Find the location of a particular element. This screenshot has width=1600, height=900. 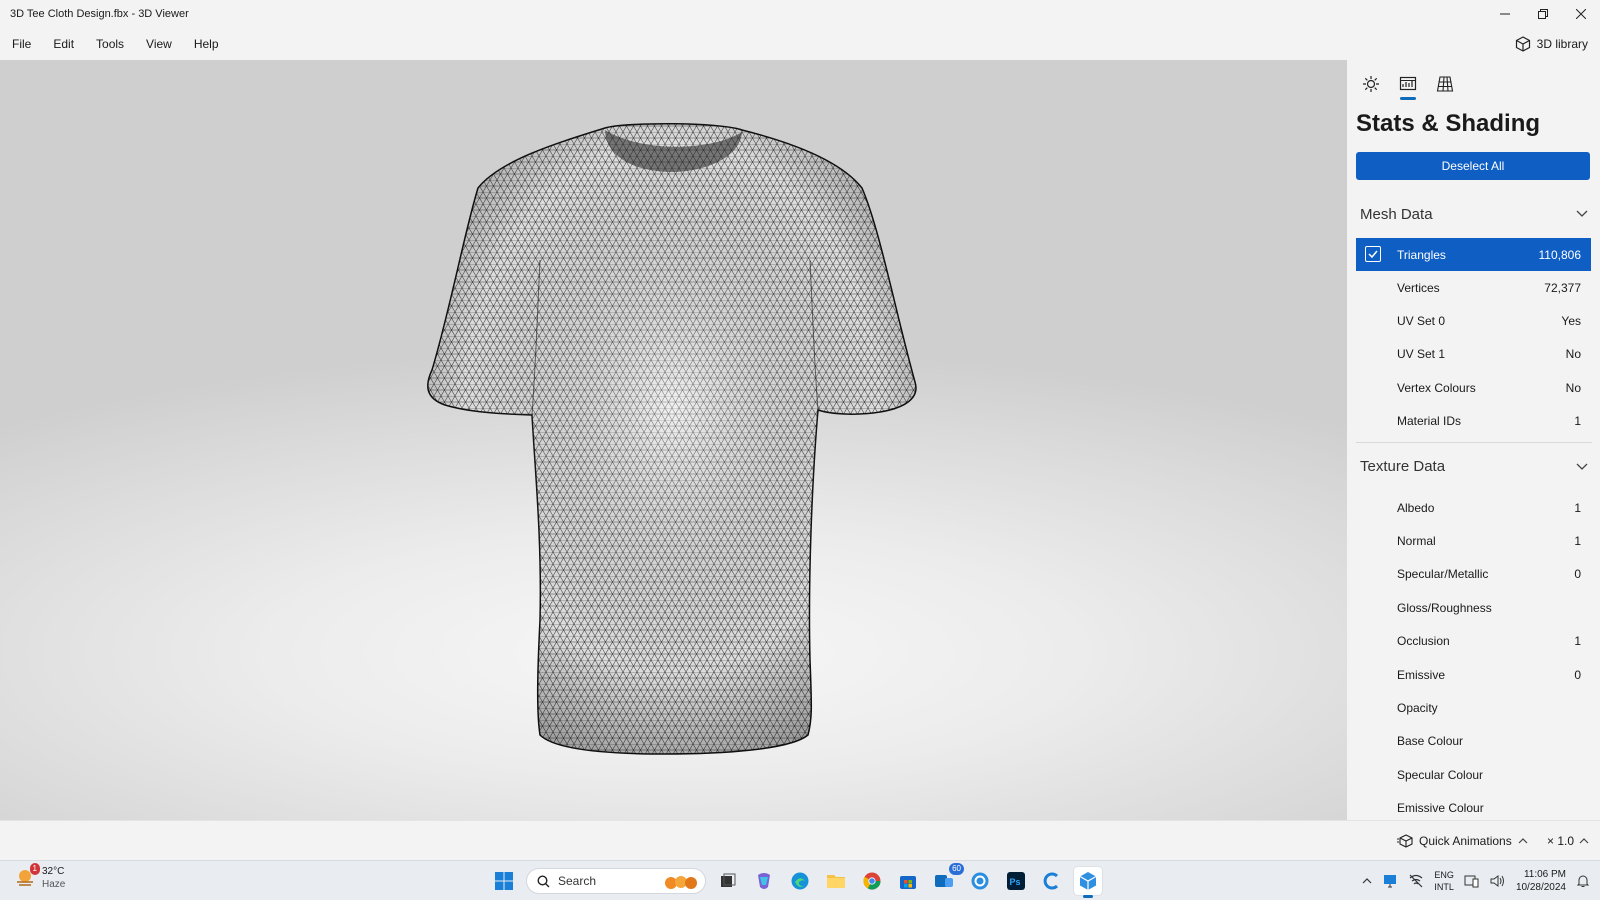

texture-data-header: Texture Data is located at coordinates (1473, 467).